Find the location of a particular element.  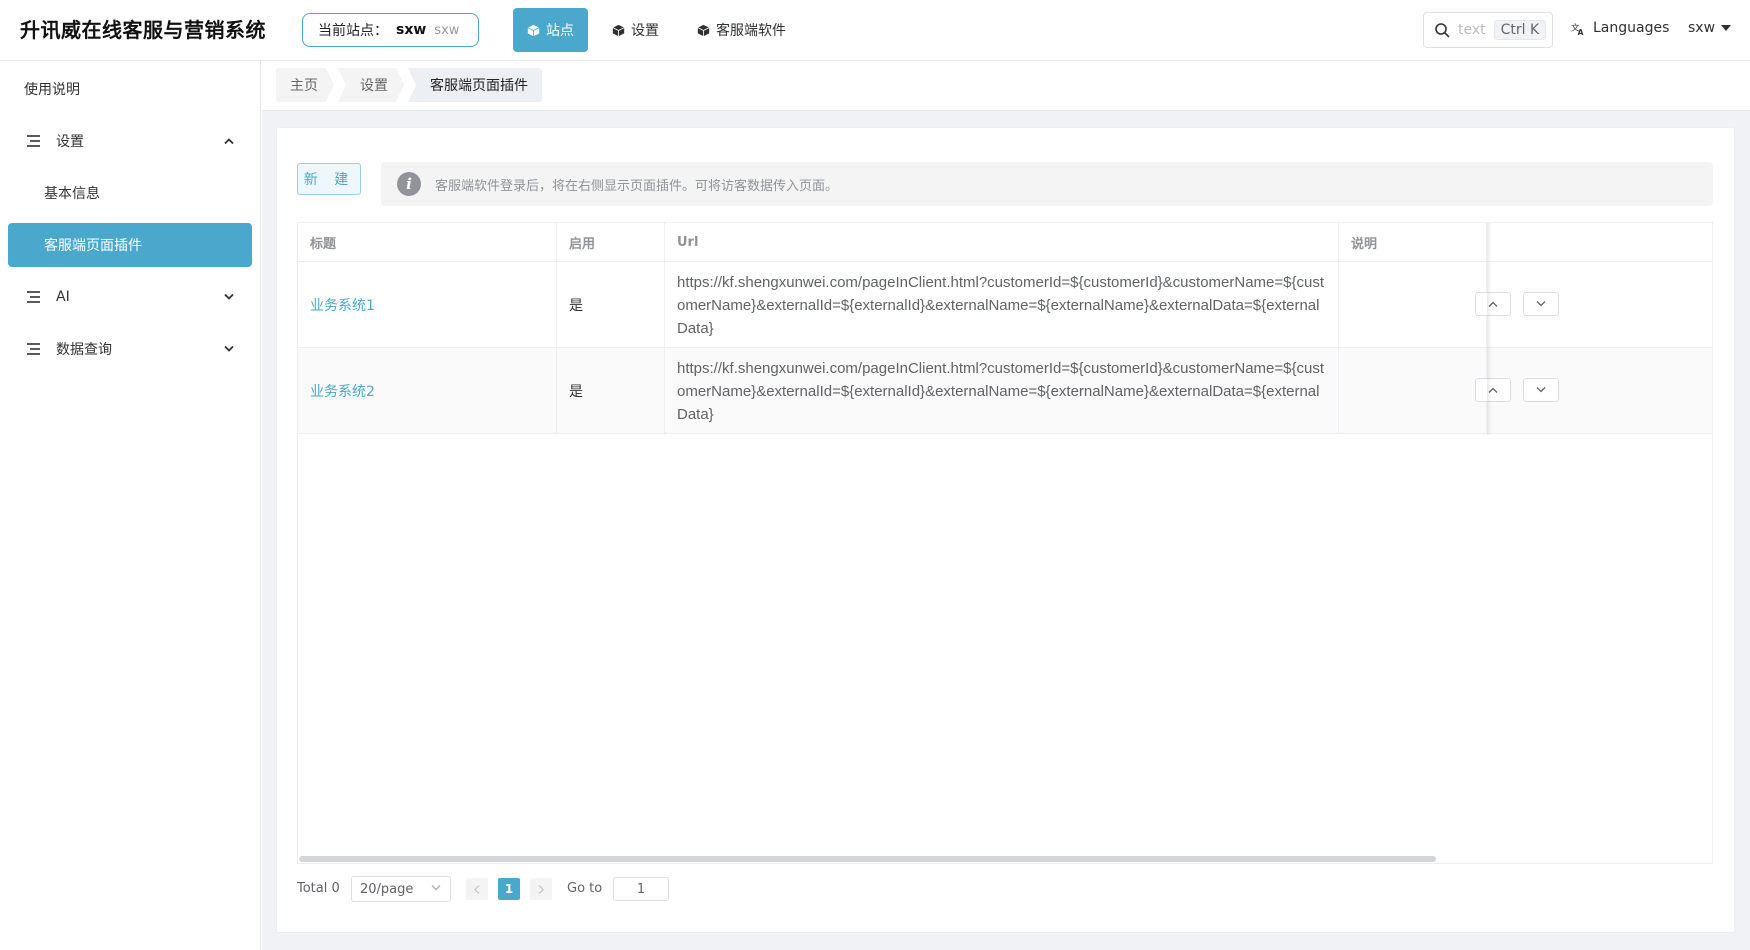

sidebar-item-data-query: 数据查询 is located at coordinates (130, 349).